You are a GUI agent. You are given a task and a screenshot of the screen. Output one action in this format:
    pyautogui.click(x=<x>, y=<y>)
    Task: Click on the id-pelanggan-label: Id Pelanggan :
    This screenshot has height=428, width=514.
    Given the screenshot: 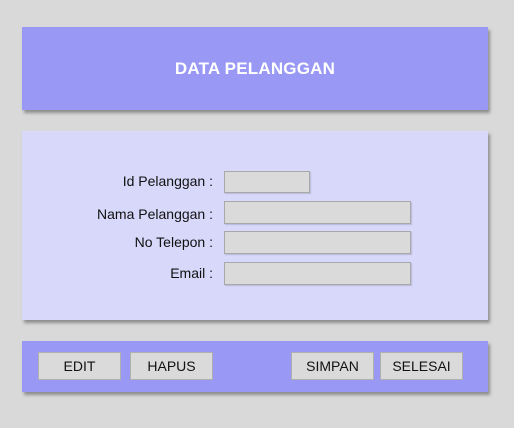 What is the action you would take?
    pyautogui.click(x=167, y=181)
    